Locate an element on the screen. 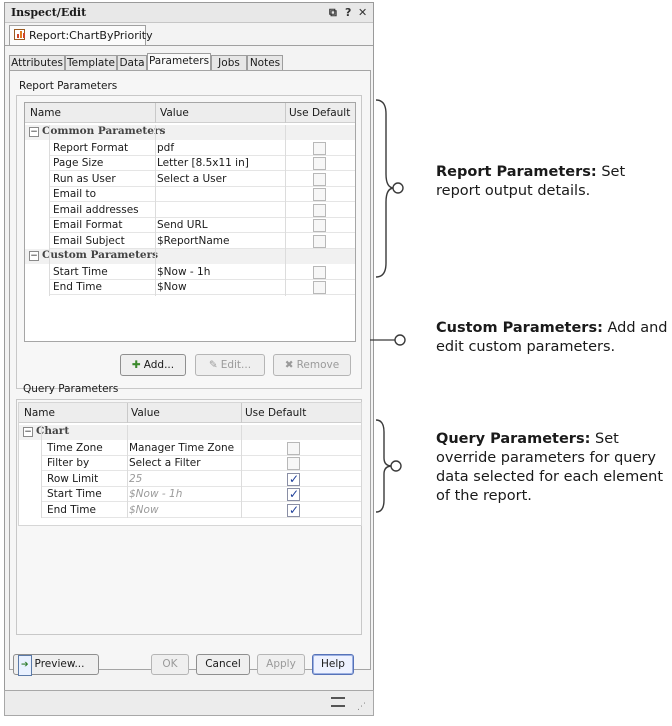 This screenshot has height=726, width=672. query-table-header: Name Value Use Default is located at coordinates (190, 413).